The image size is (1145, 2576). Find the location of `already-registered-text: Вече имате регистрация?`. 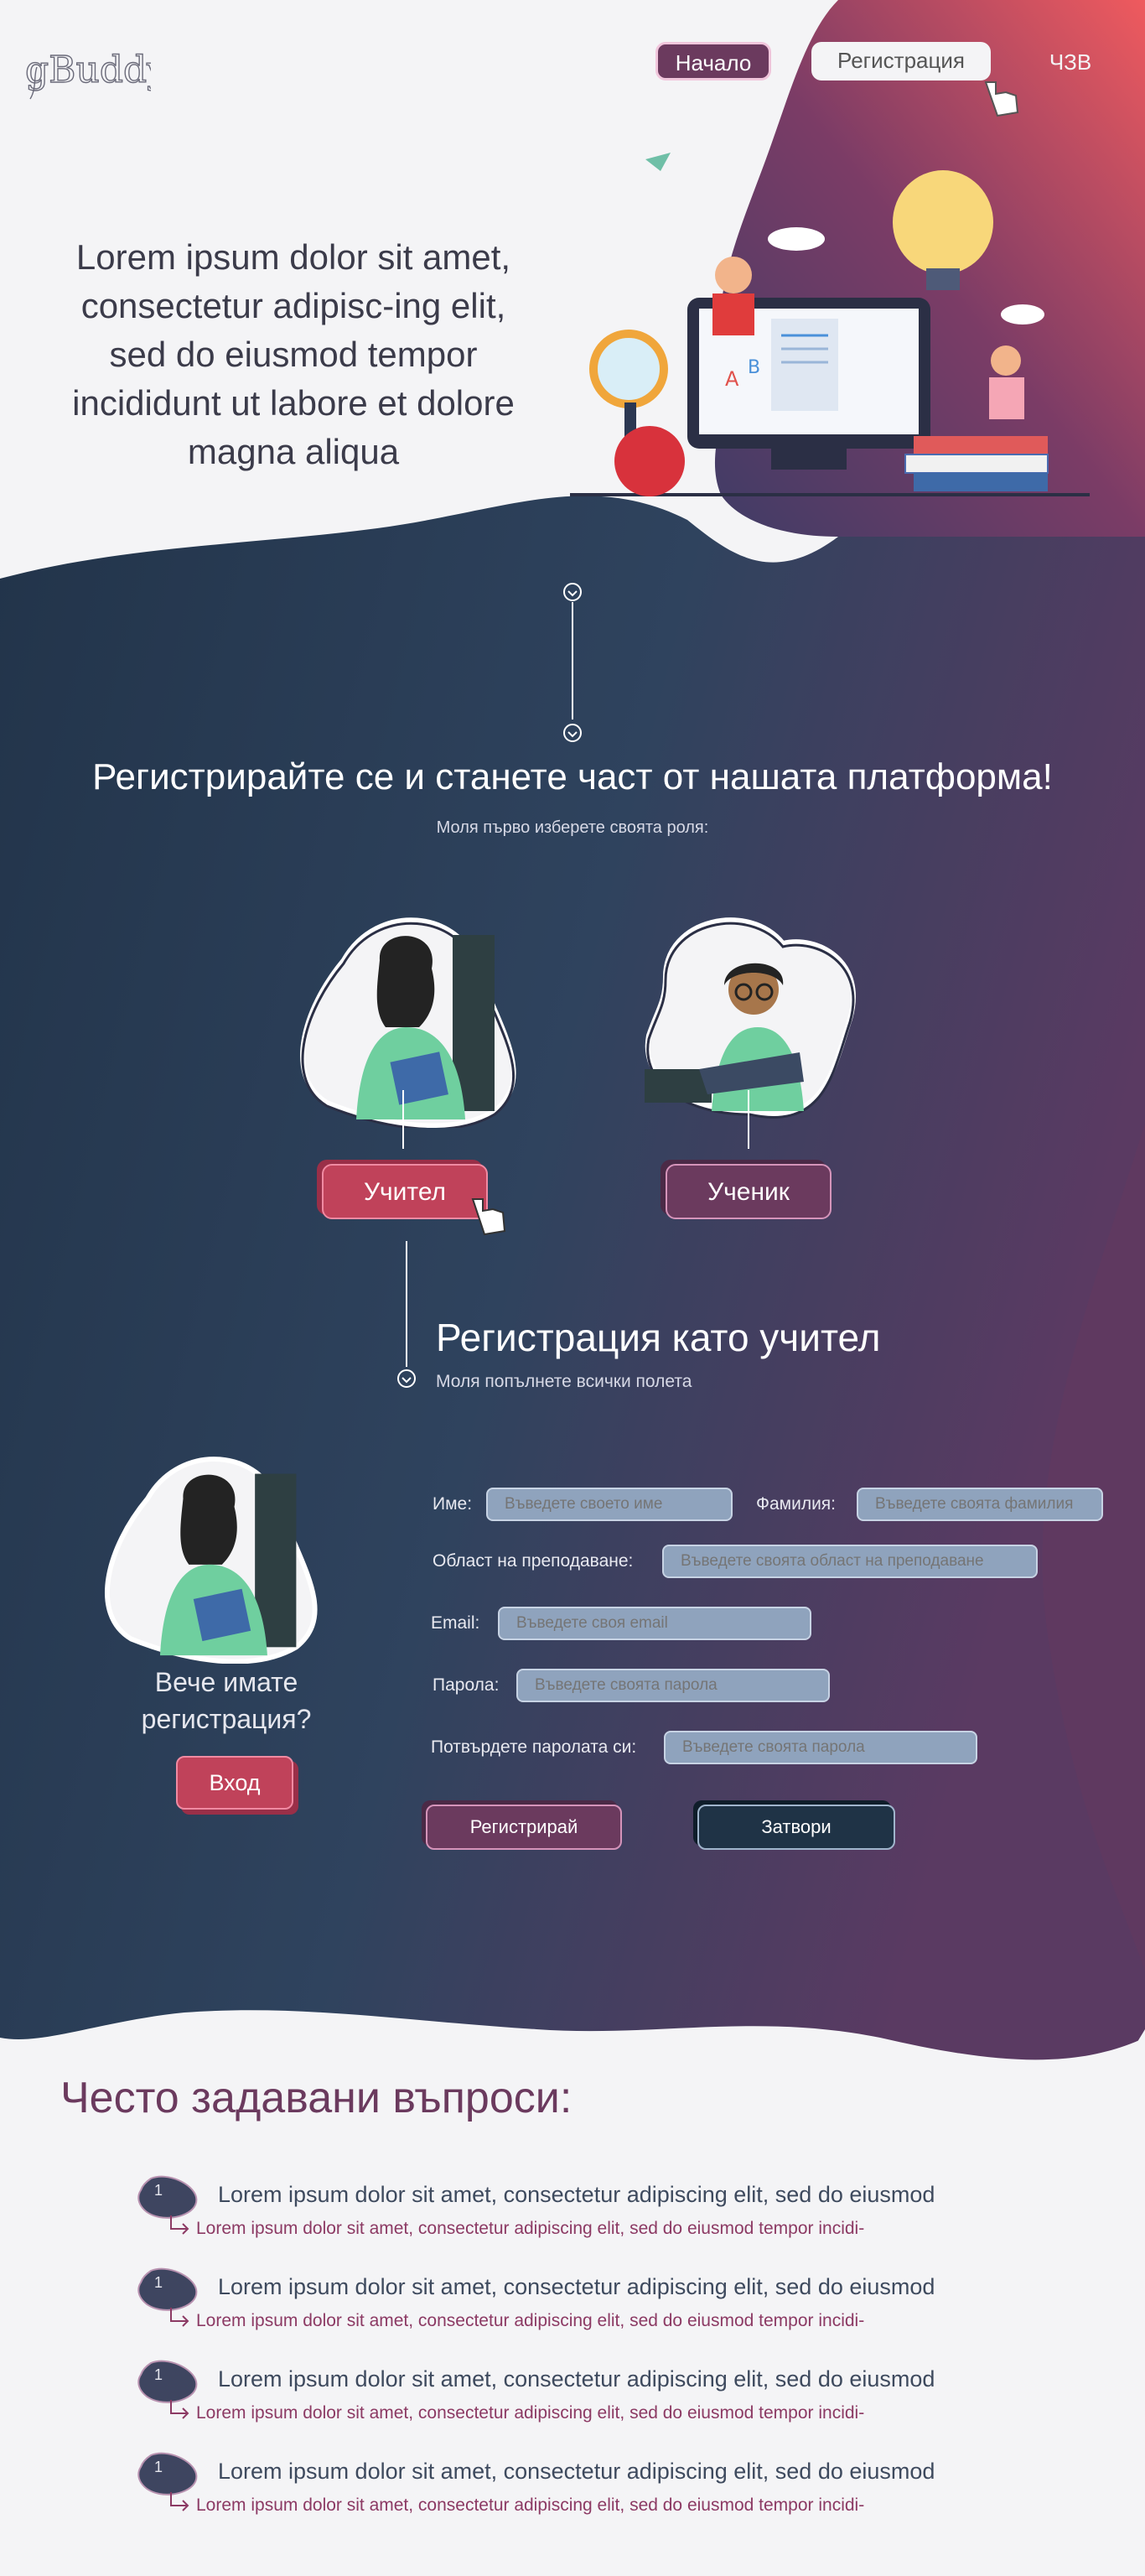

already-registered-text: Вече имате регистрация? is located at coordinates (226, 1700).